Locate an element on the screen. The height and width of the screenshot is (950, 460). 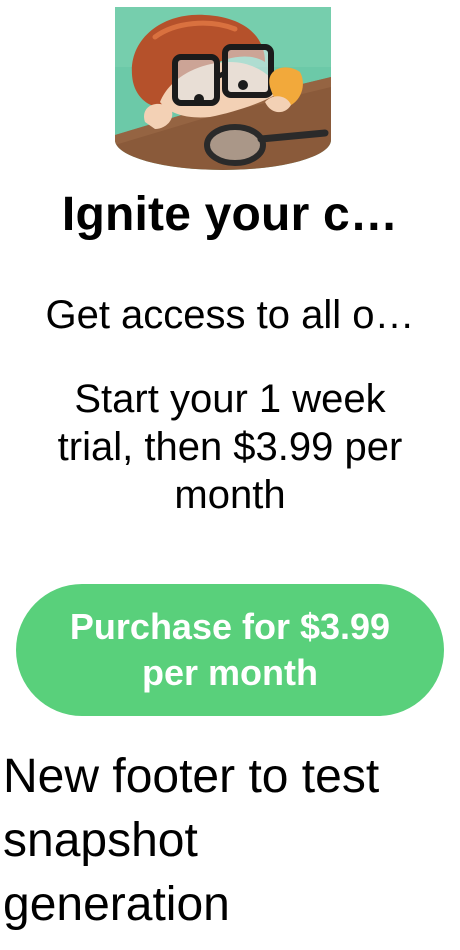
trial-line: month is located at coordinates (230, 495).